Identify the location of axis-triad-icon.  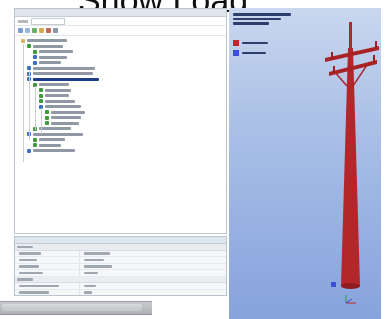
(350, 299).